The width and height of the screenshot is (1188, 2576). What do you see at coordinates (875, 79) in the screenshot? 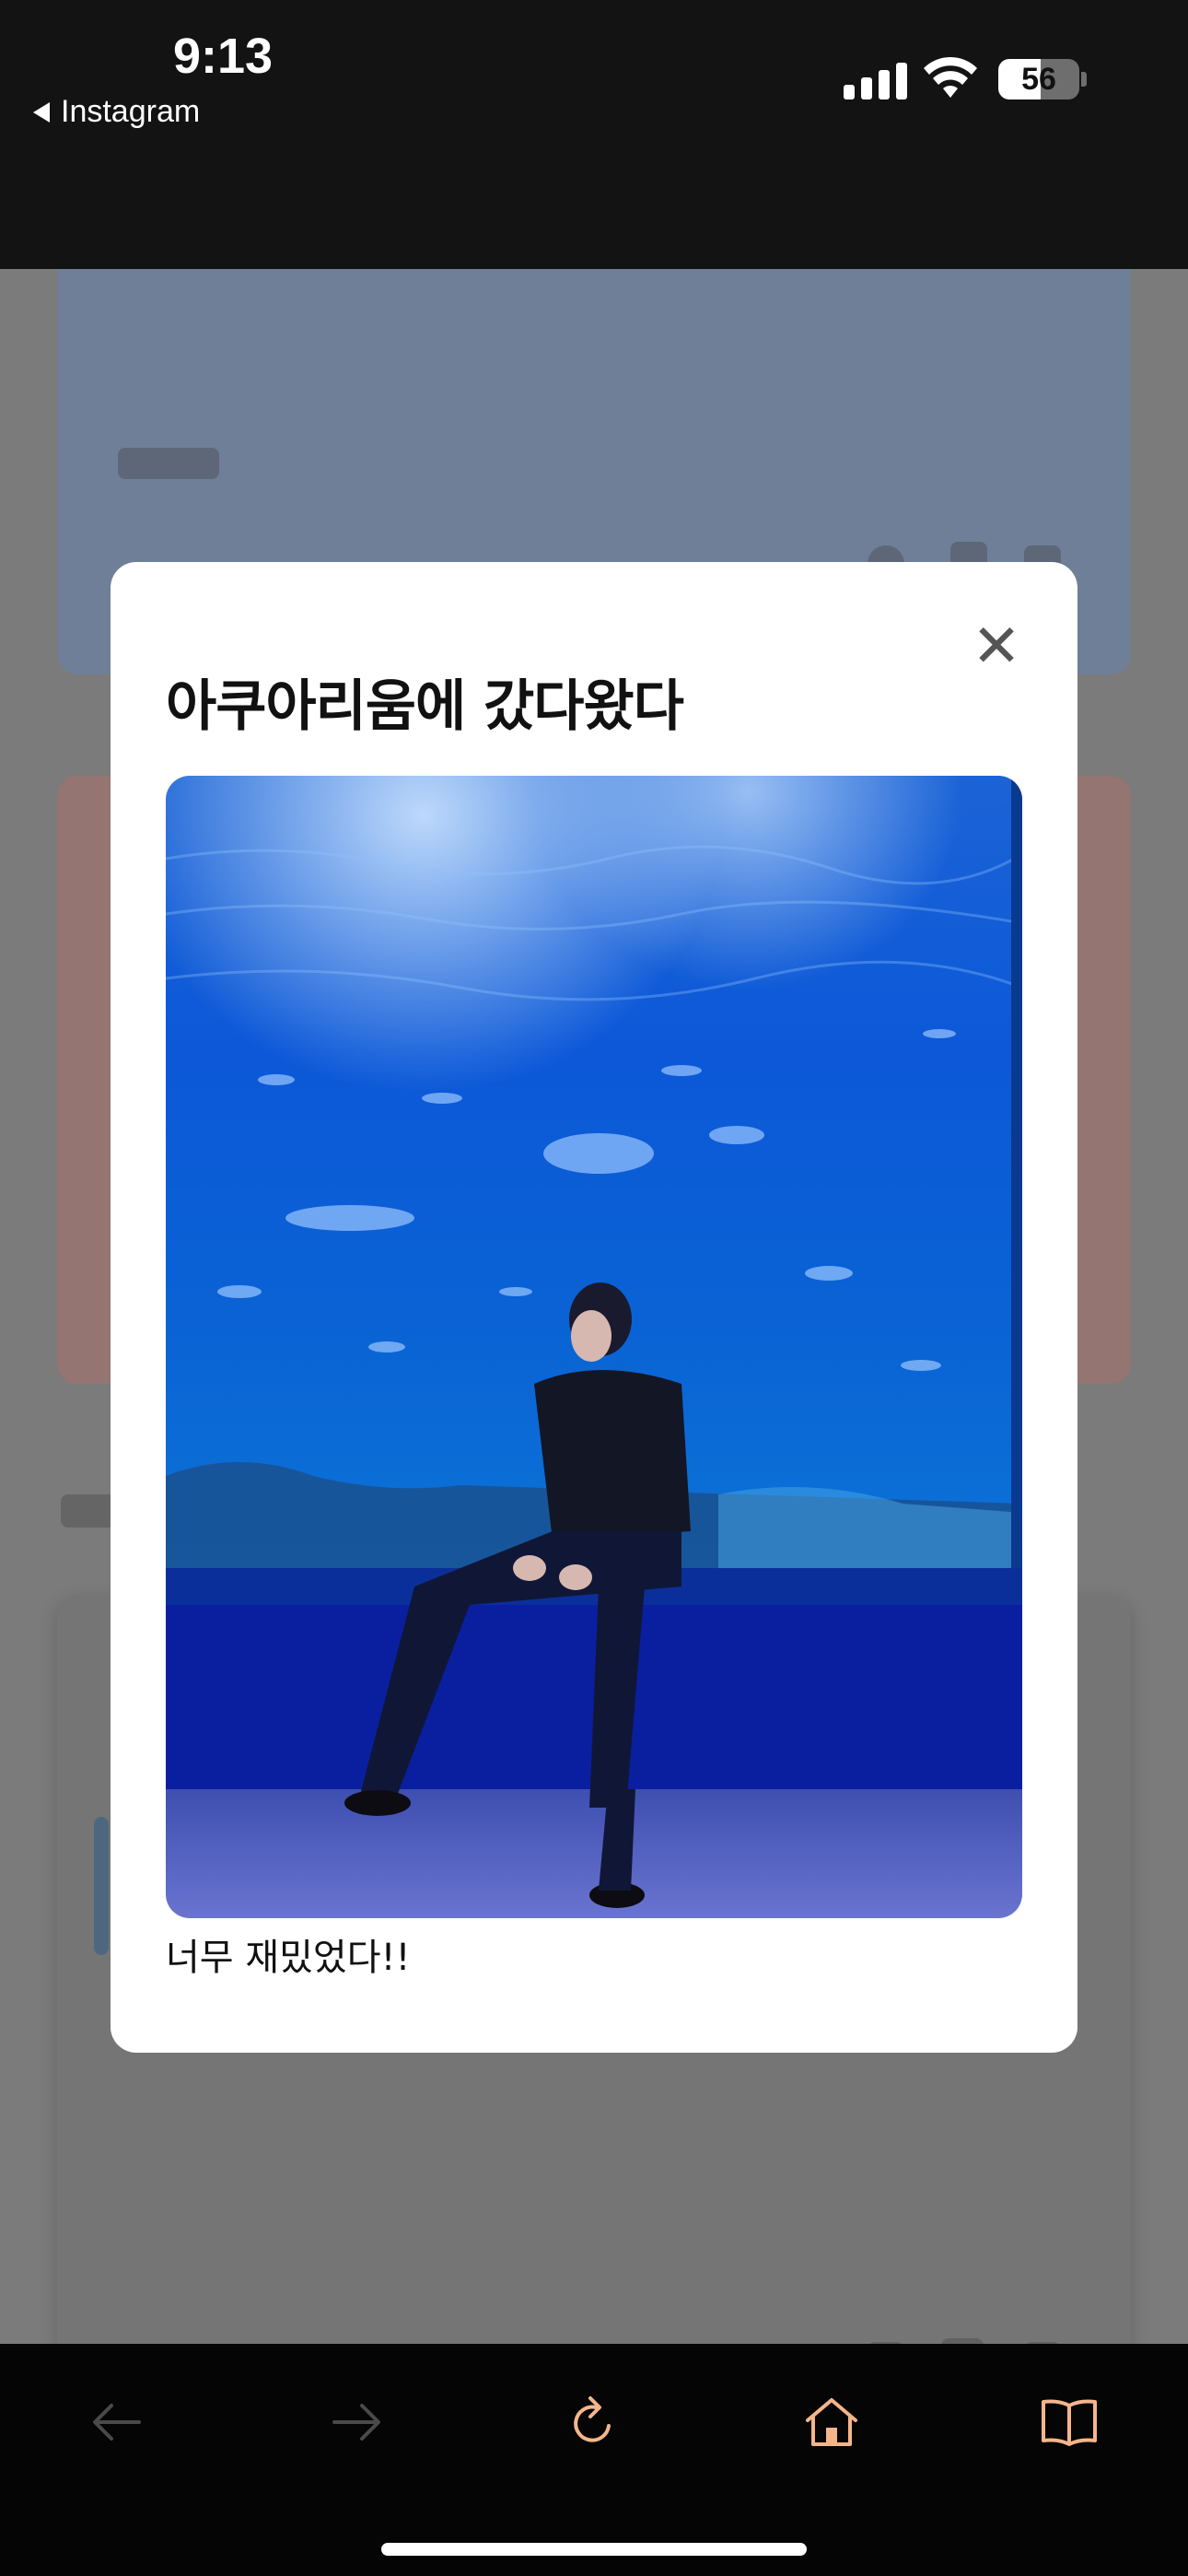
I see `cellular-signal-icon` at bounding box center [875, 79].